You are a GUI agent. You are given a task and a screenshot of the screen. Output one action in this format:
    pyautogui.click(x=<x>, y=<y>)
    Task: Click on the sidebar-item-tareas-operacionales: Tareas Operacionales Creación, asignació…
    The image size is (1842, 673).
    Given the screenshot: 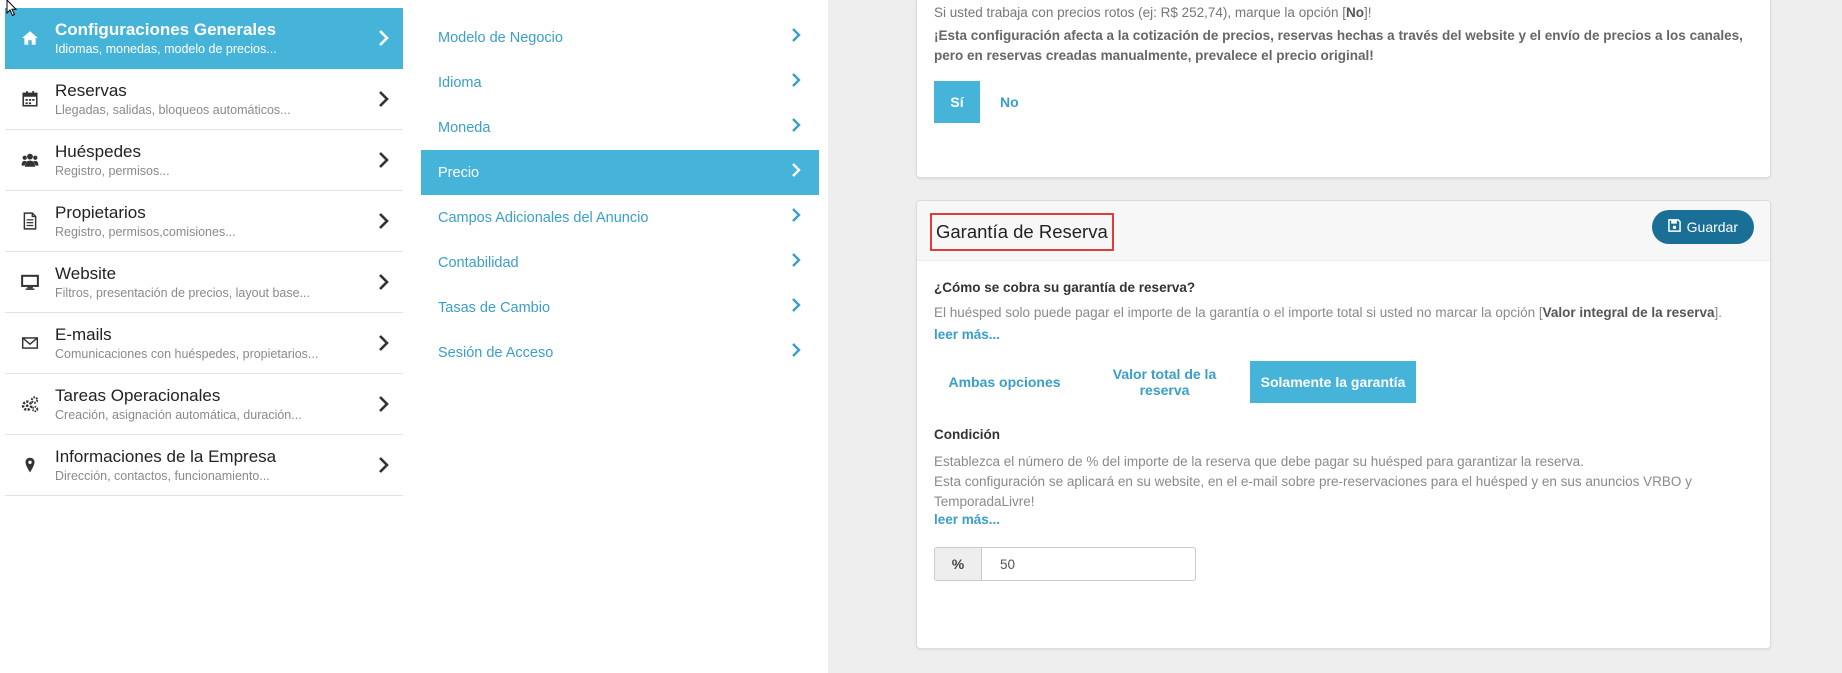 What is the action you would take?
    pyautogui.click(x=204, y=404)
    